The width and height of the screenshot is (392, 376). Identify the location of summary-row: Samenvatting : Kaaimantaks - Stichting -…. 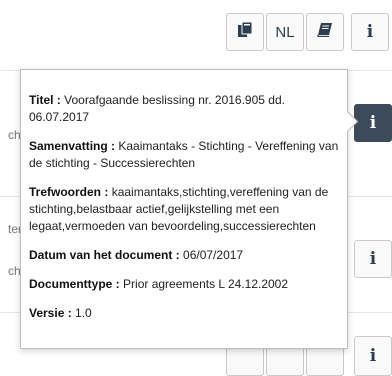
(184, 155).